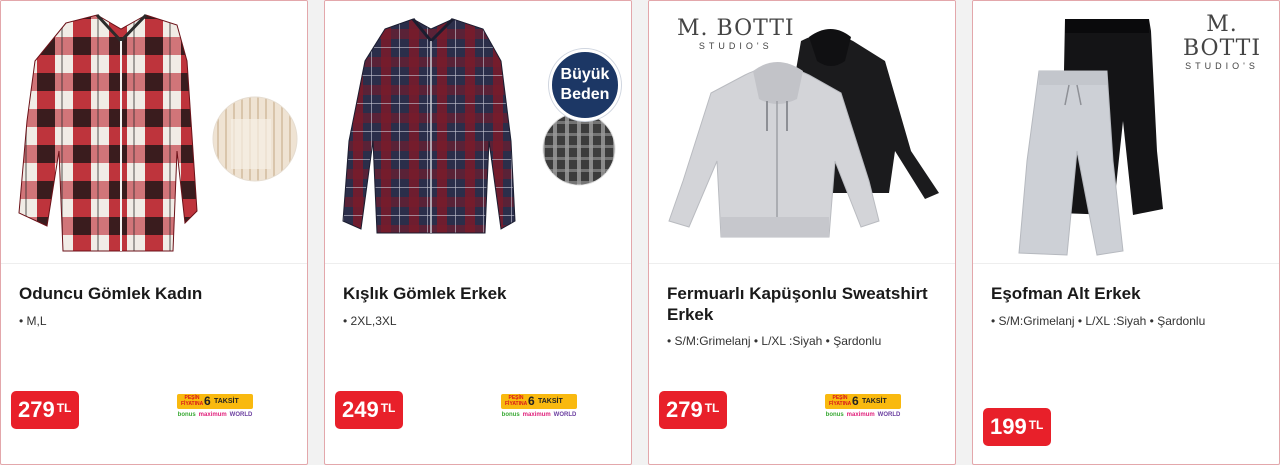 This screenshot has width=1280, height=465. Describe the element at coordinates (370, 321) in the screenshot. I see `product-features: • 2XL,3XL` at that location.